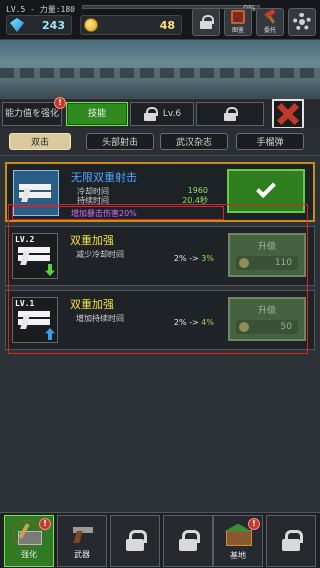 This screenshot has width=320, height=568. What do you see at coordinates (270, 17) in the screenshot?
I see `hammer-icon` at bounding box center [270, 17].